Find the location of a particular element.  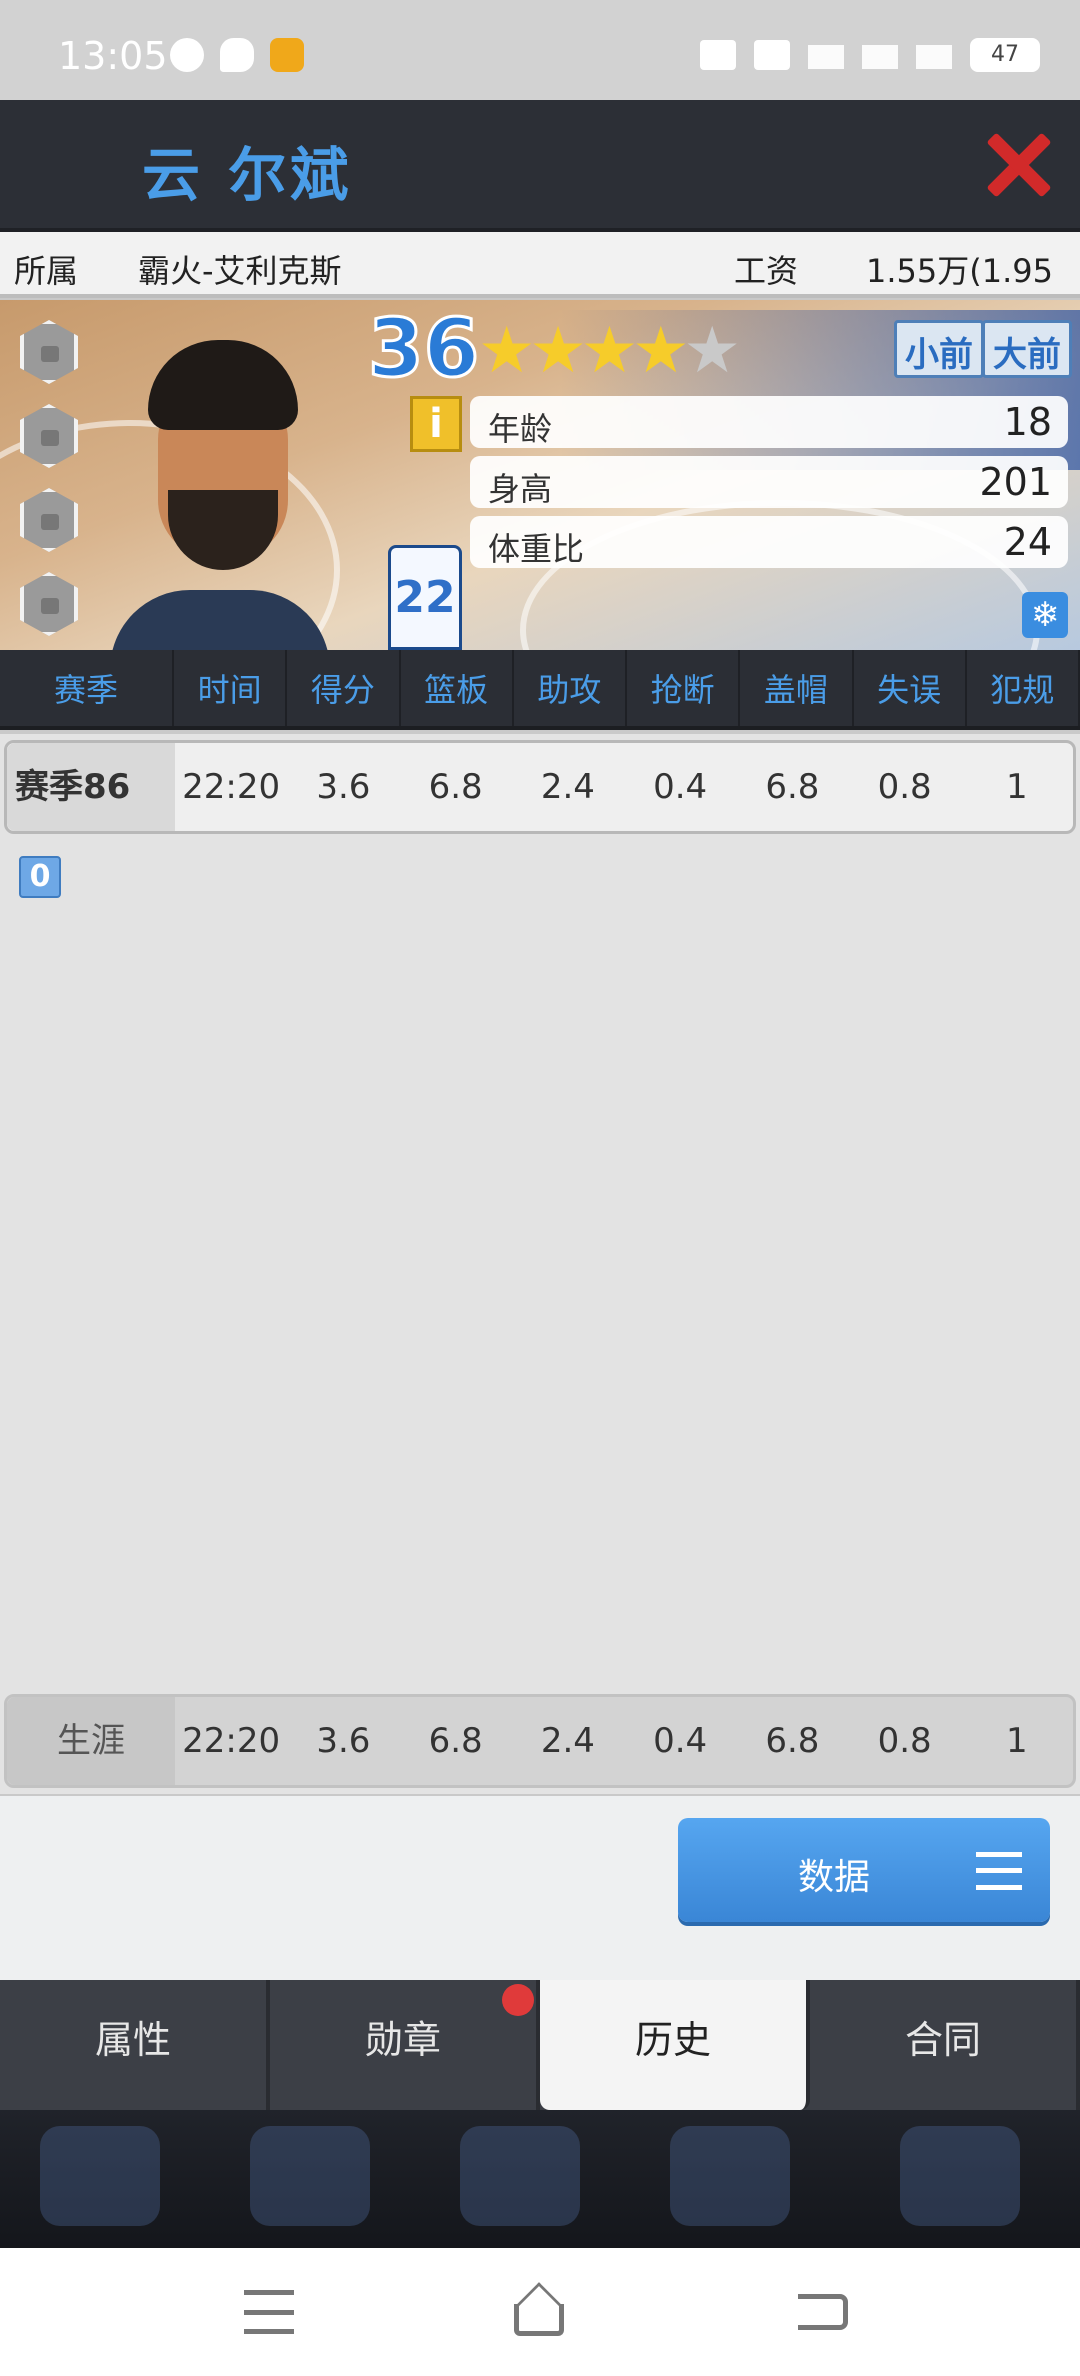

recent-apps-icon is located at coordinates (269, 2312).